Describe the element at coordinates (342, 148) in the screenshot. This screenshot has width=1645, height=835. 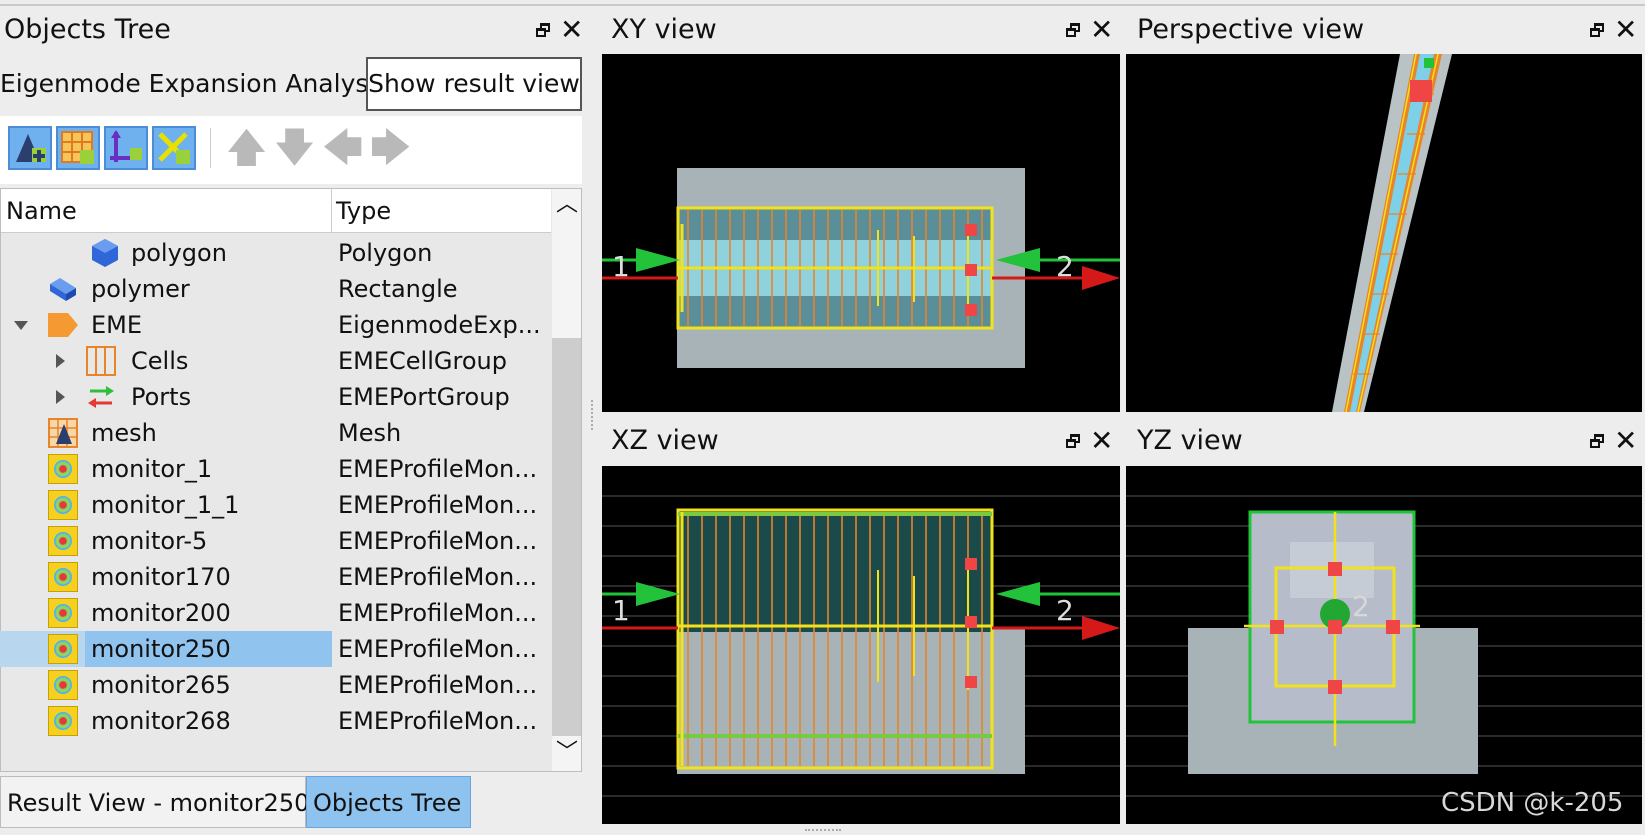
I see `move-left-icon: 🡄` at that location.